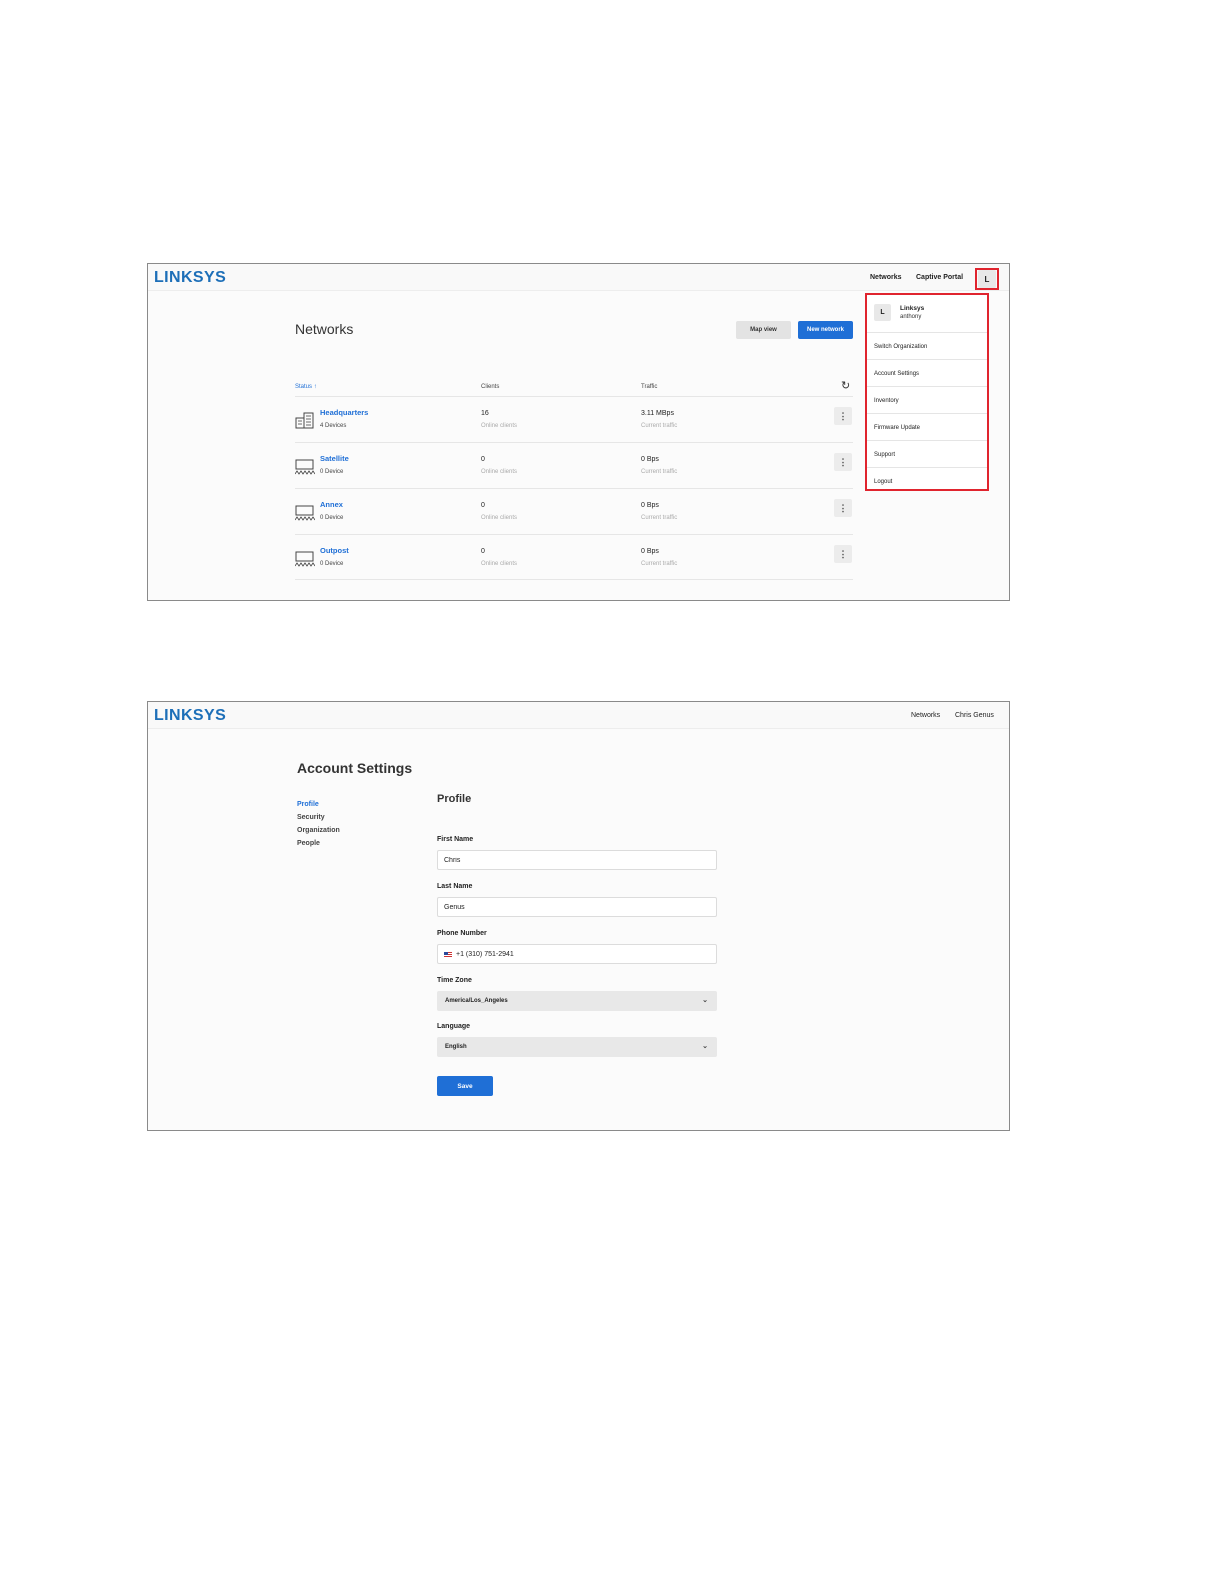  I want to click on column-header-traffic: Traffic, so click(649, 387).